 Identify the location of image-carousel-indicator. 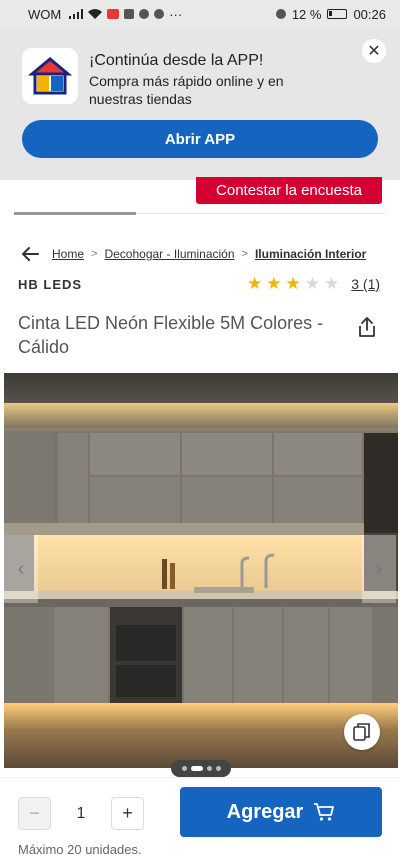
(201, 768).